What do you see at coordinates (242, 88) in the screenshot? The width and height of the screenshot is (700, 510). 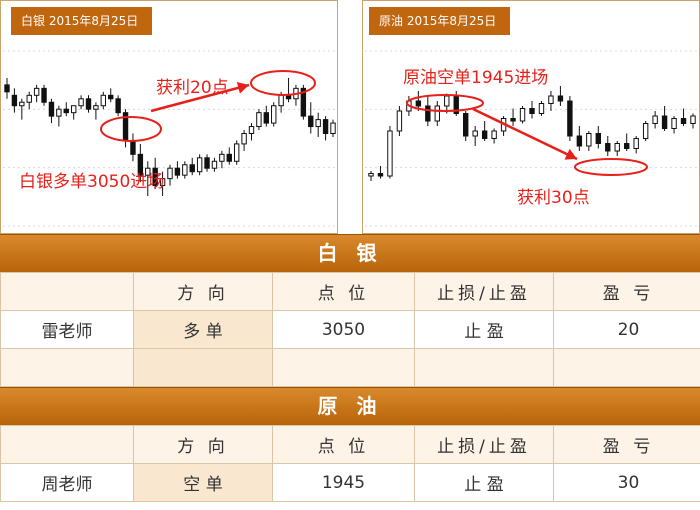 I see `profit-arrow-head` at bounding box center [242, 88].